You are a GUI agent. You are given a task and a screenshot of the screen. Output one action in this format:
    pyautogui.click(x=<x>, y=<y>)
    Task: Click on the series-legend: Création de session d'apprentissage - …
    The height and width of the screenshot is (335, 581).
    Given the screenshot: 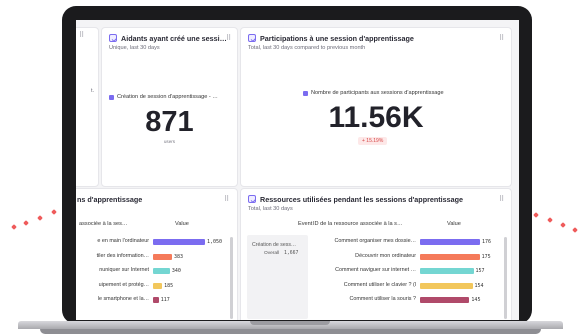 What is the action you would take?
    pyautogui.click(x=163, y=97)
    